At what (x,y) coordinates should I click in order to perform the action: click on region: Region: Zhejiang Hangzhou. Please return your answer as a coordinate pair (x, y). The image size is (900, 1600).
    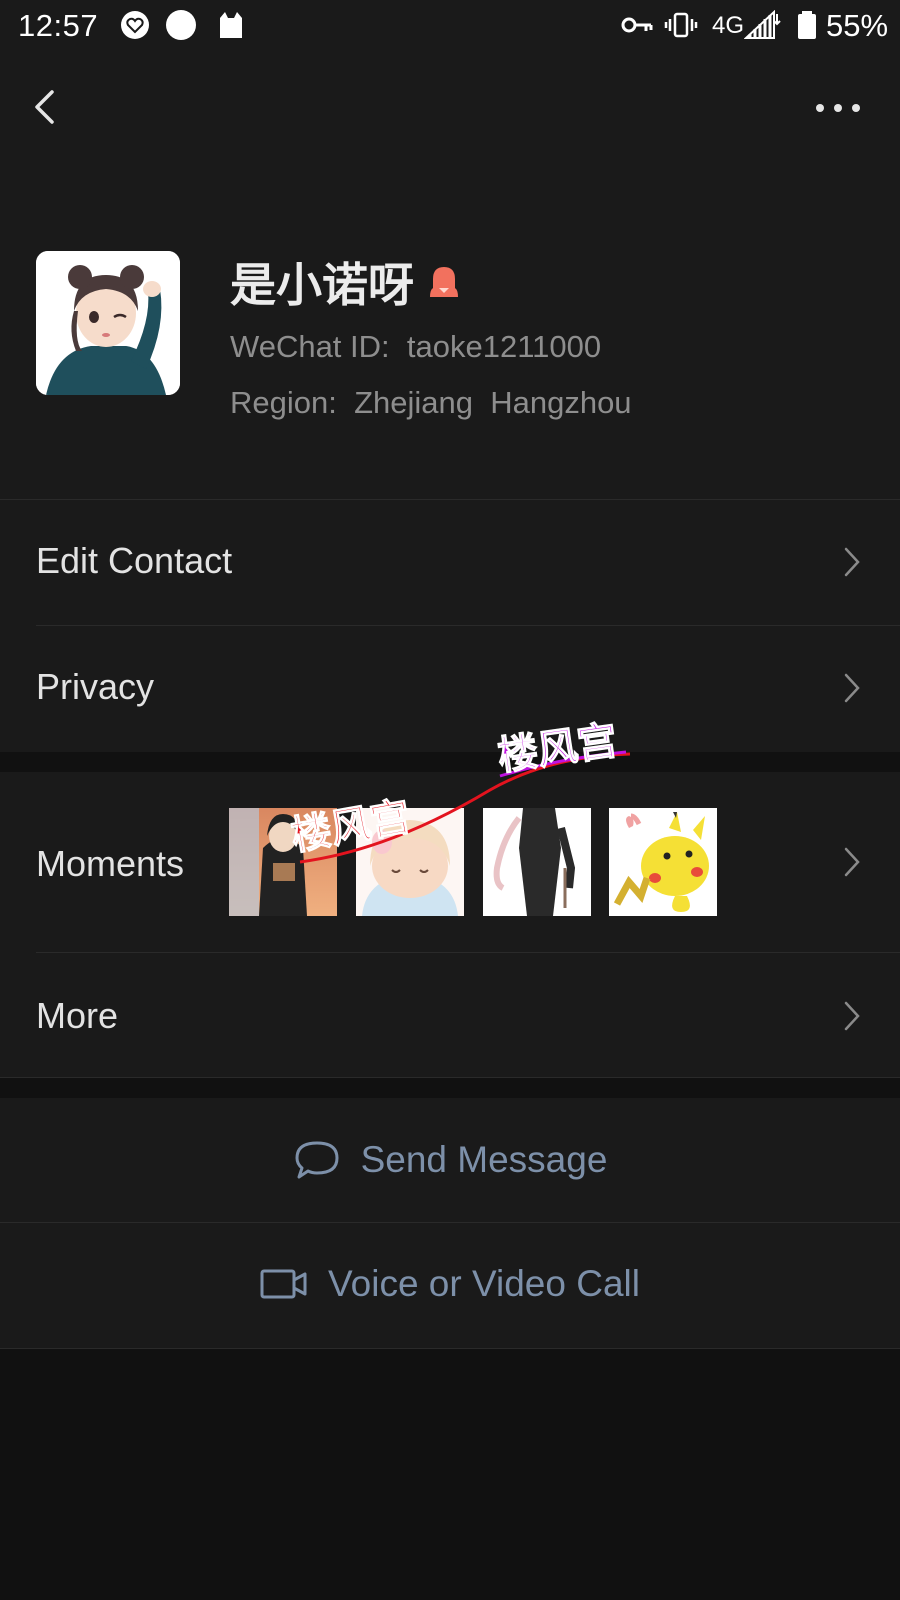
    Looking at the image, I should click on (431, 402).